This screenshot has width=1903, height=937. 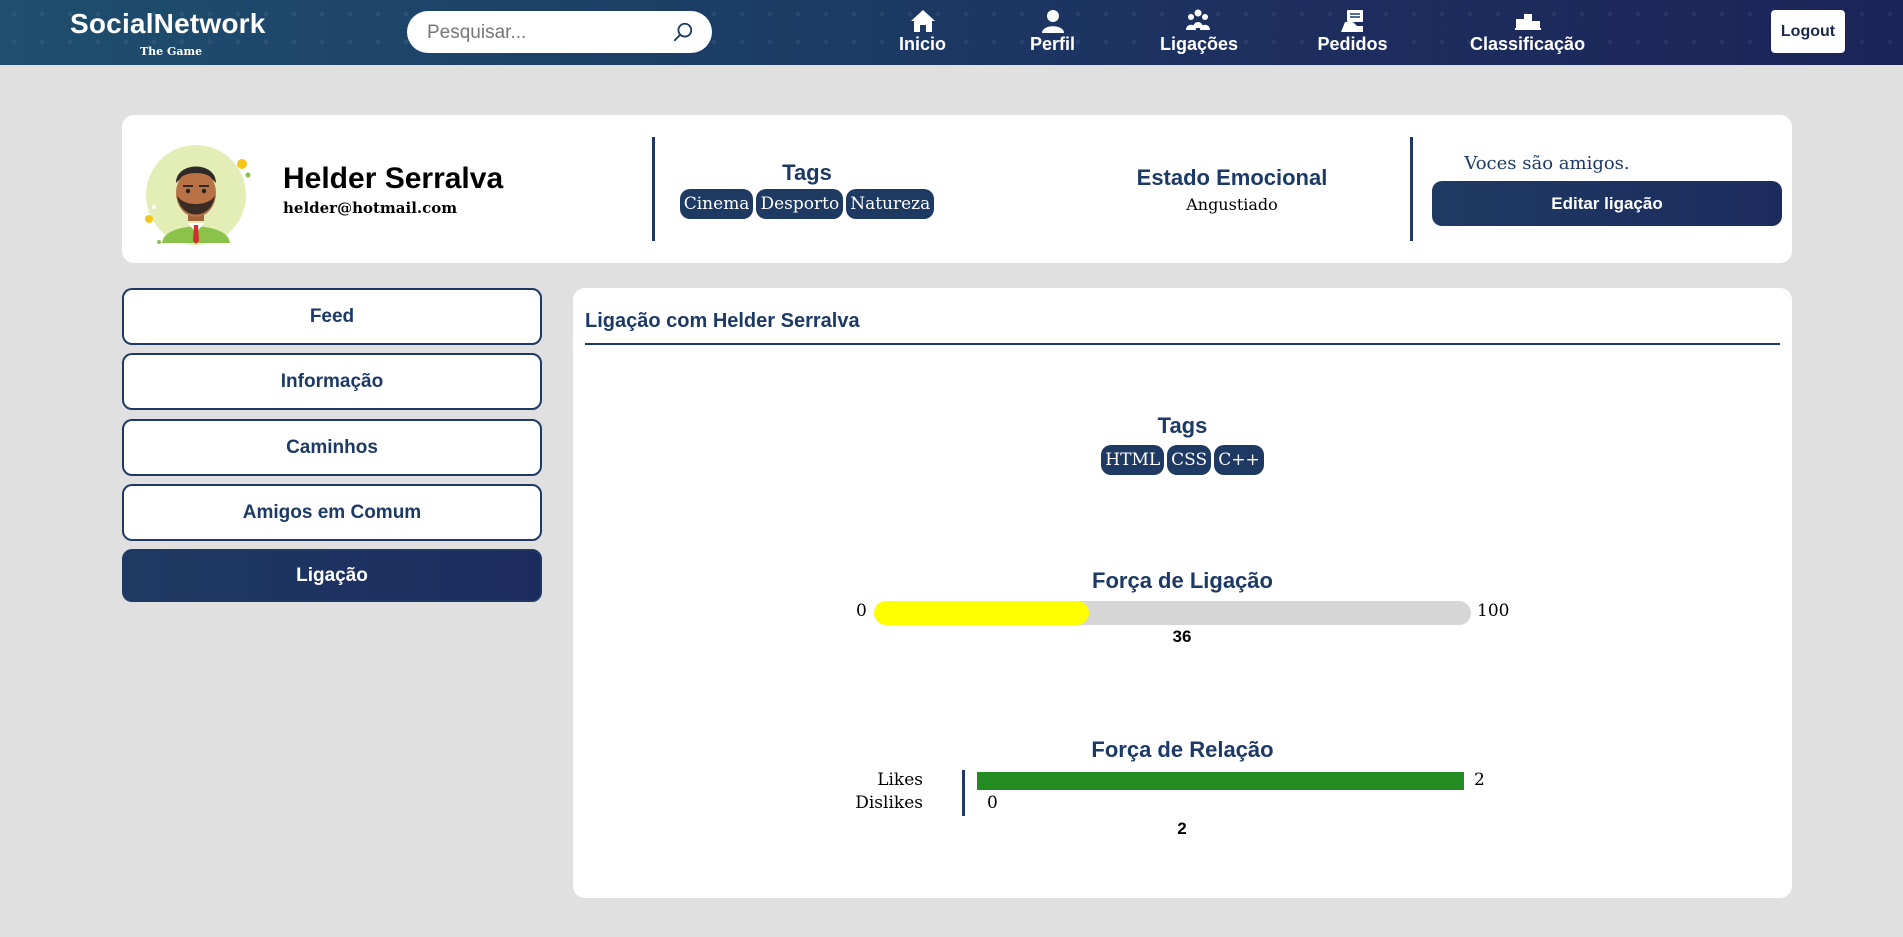 What do you see at coordinates (1808, 31) in the screenshot?
I see `logout-button: Logout` at bounding box center [1808, 31].